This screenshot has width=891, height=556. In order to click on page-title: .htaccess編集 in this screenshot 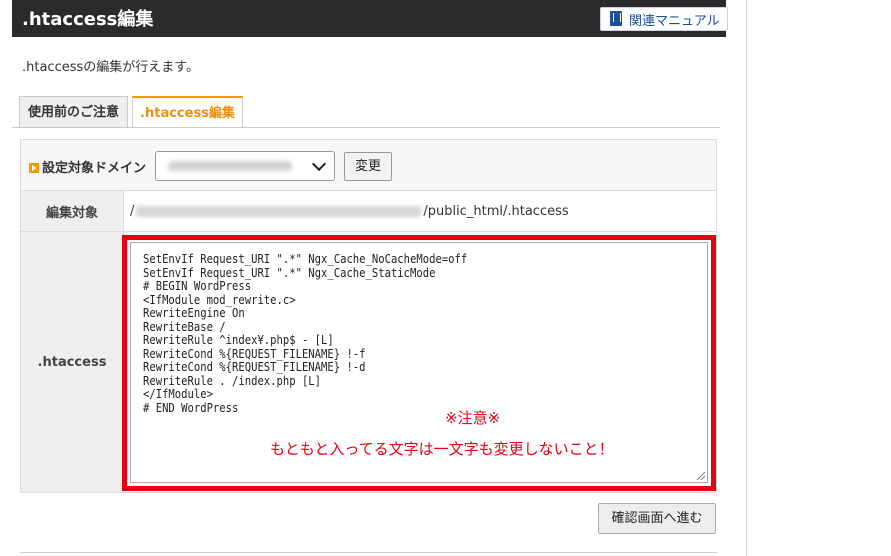, I will do `click(88, 19)`.